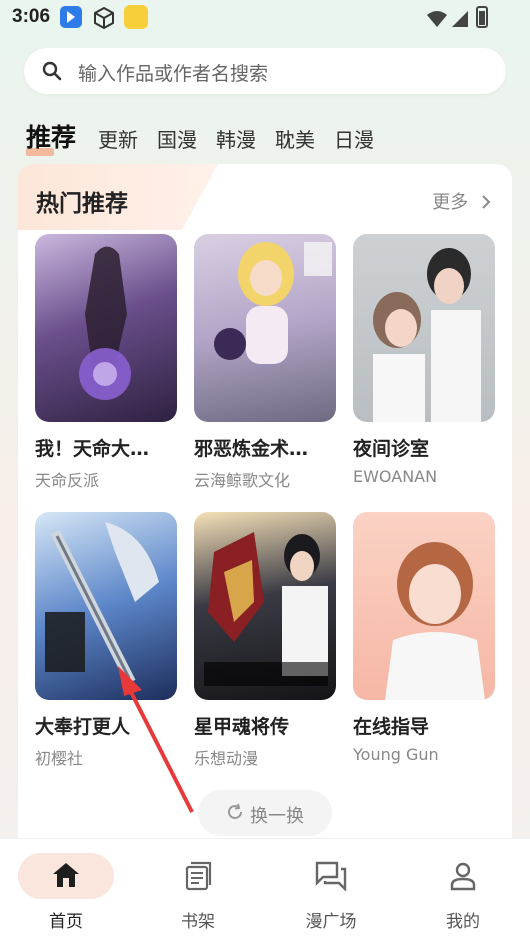  What do you see at coordinates (396, 754) in the screenshot?
I see `comic-author: Young Gun` at bounding box center [396, 754].